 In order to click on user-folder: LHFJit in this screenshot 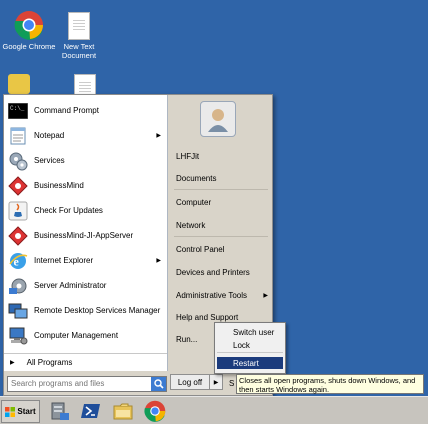, I will do `click(222, 156)`.